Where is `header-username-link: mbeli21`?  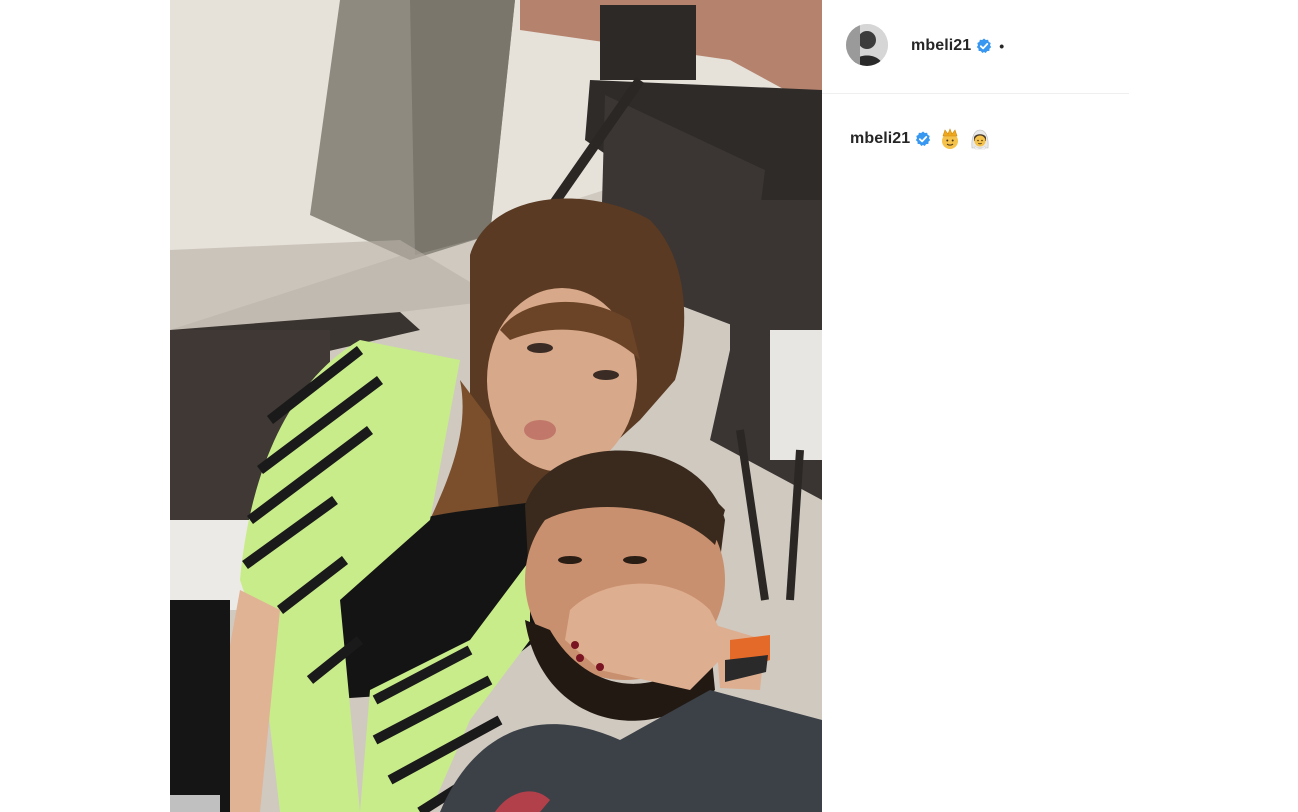
header-username-link: mbeli21 is located at coordinates (941, 46).